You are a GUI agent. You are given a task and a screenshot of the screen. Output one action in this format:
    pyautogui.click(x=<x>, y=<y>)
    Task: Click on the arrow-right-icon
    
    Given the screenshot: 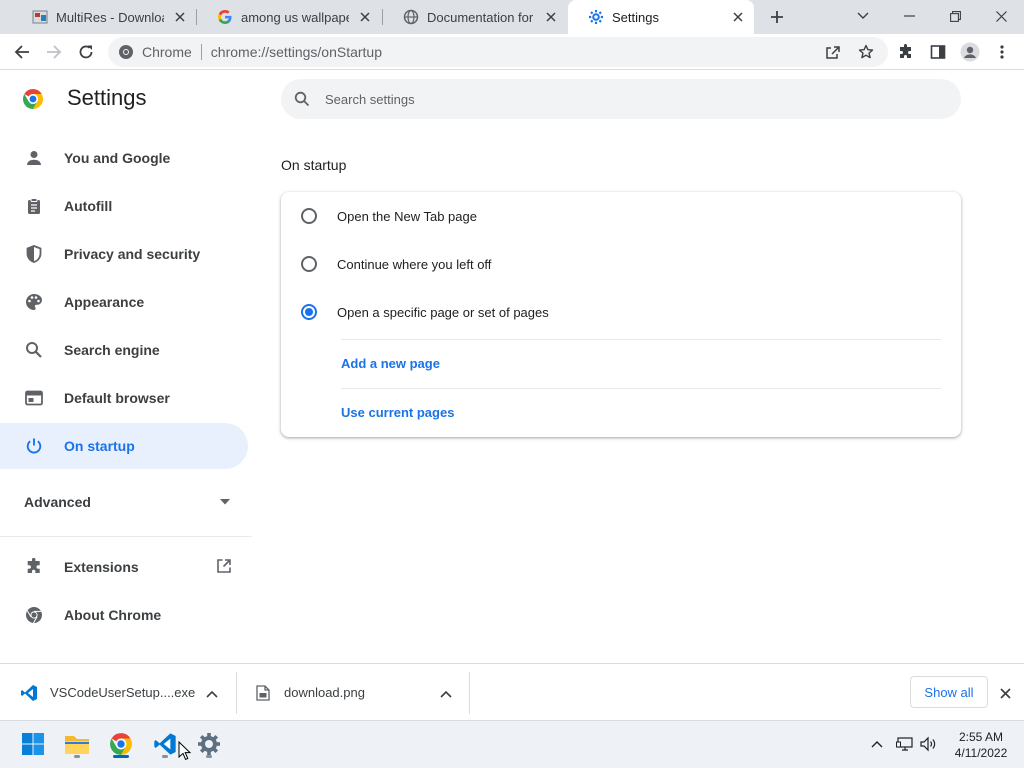 What is the action you would take?
    pyautogui.click(x=54, y=52)
    